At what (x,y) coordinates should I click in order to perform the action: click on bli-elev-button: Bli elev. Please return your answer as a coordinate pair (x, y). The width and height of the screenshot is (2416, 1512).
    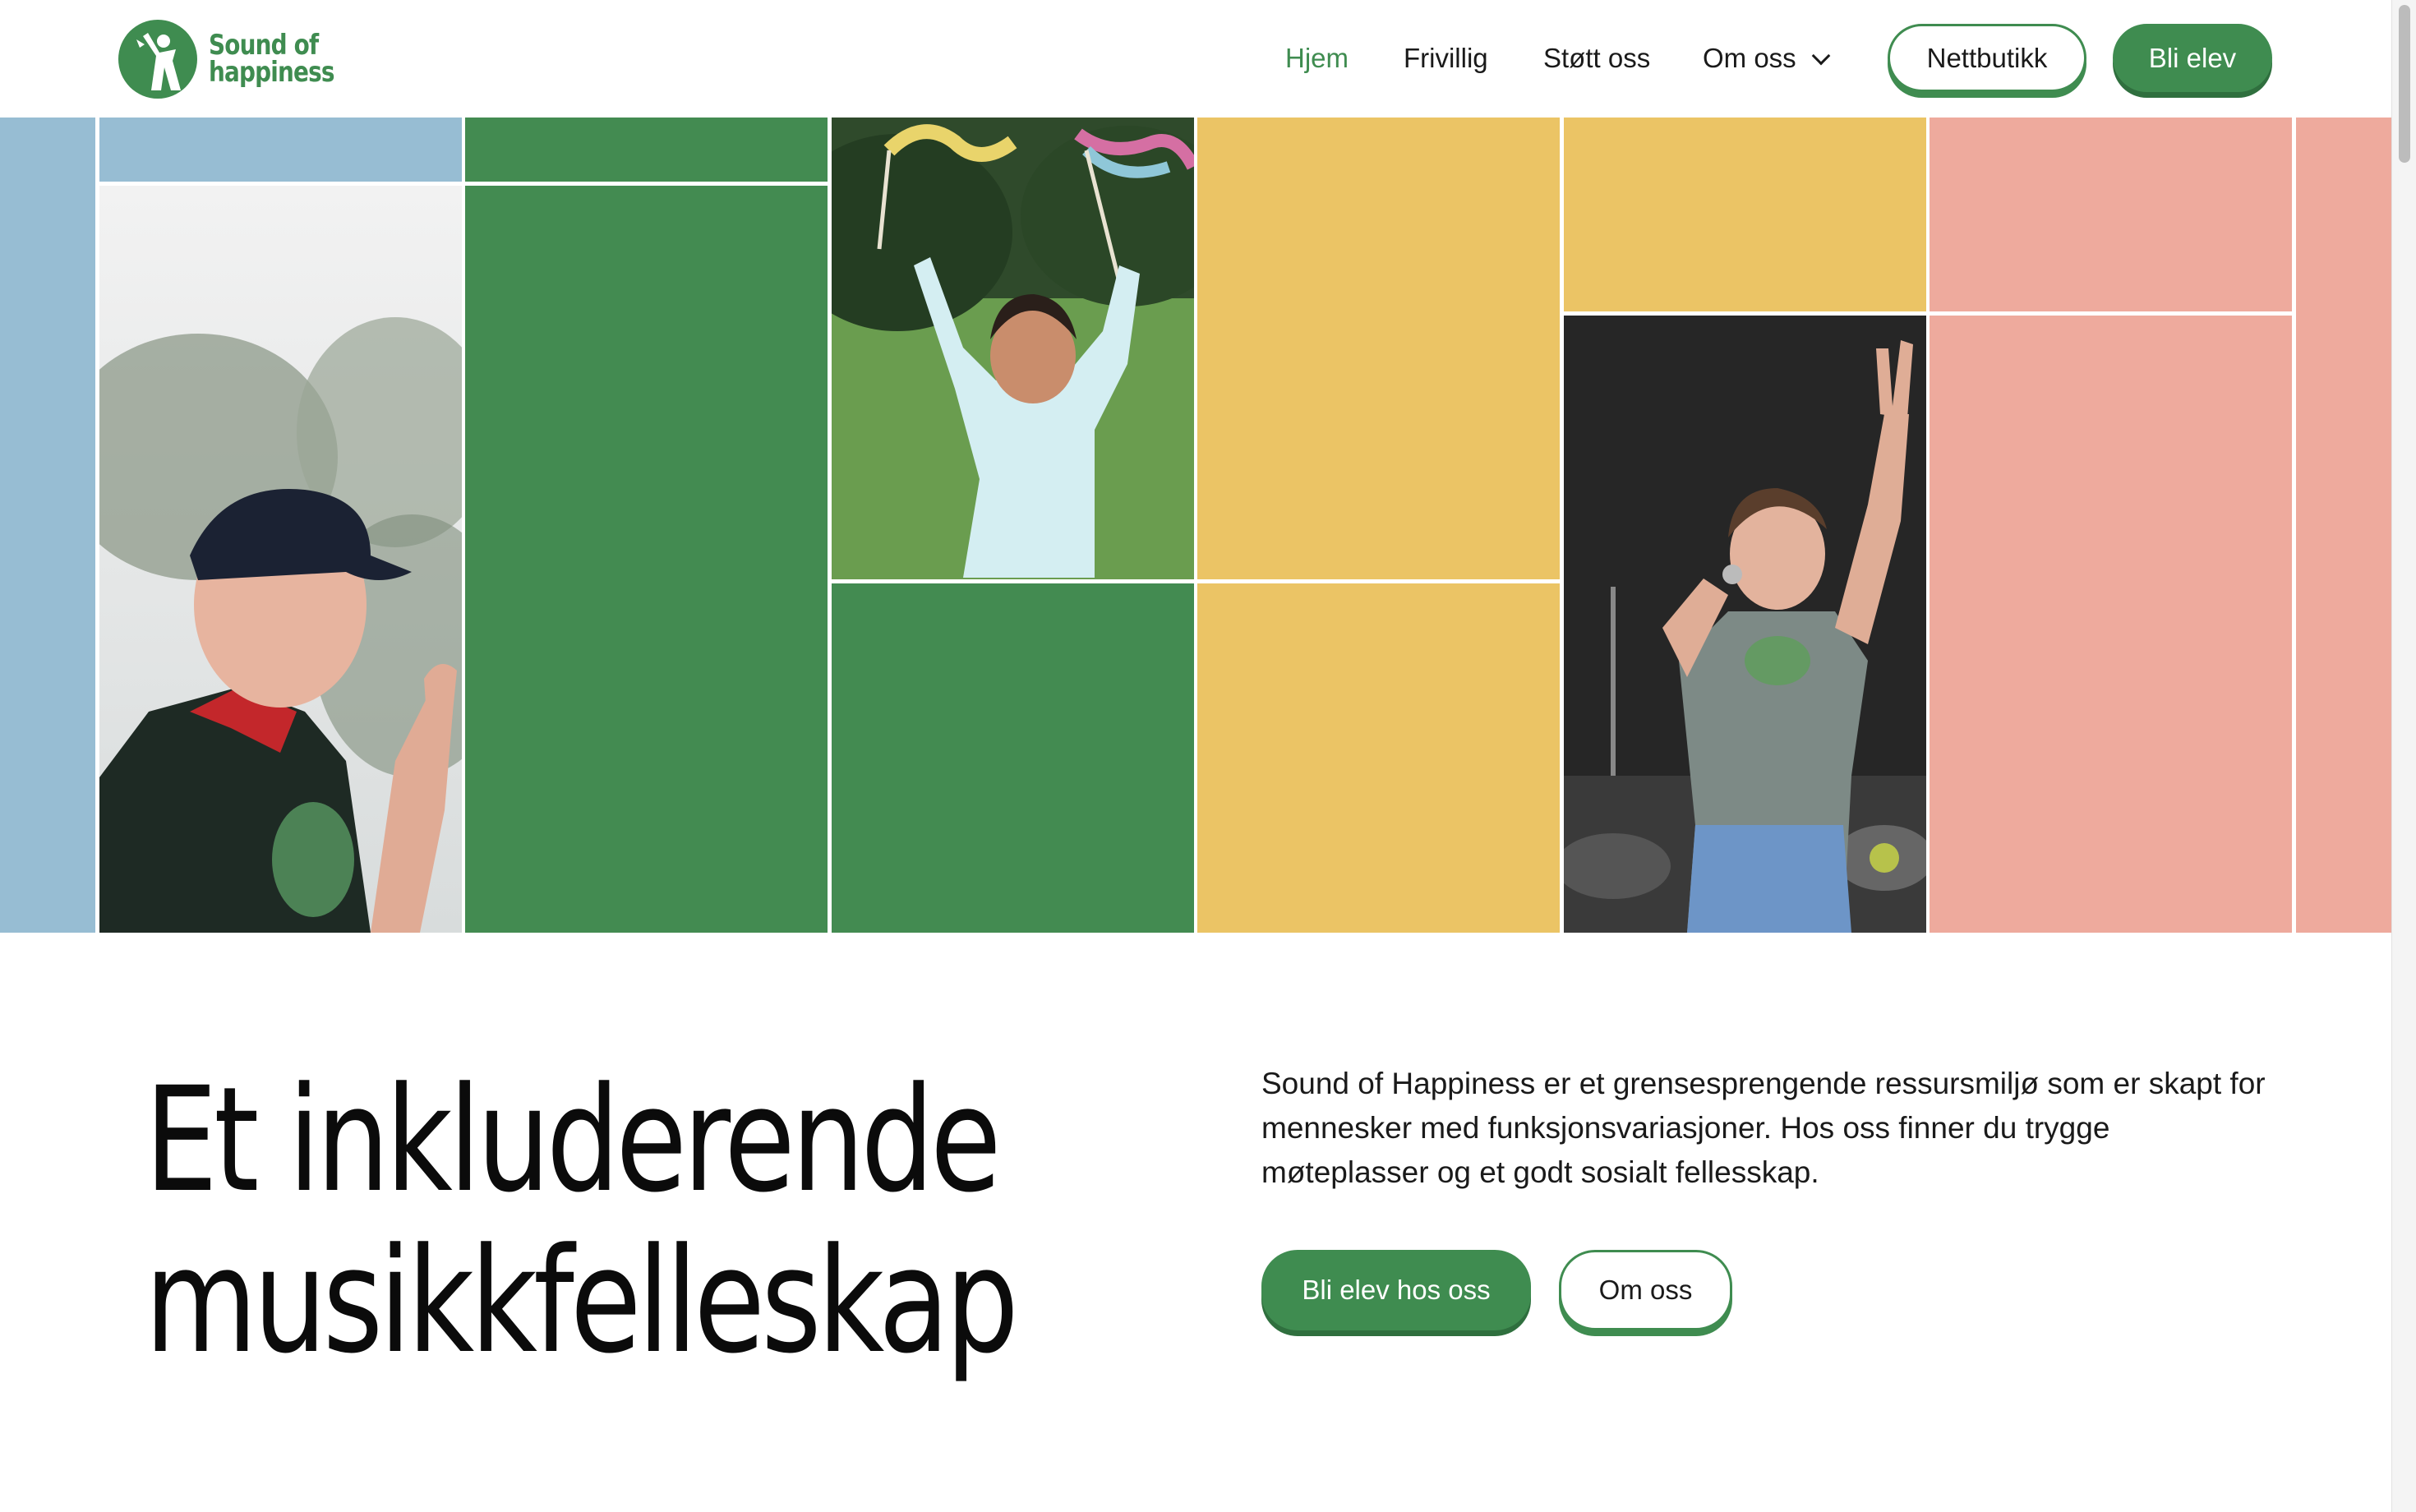
    Looking at the image, I should click on (2193, 58).